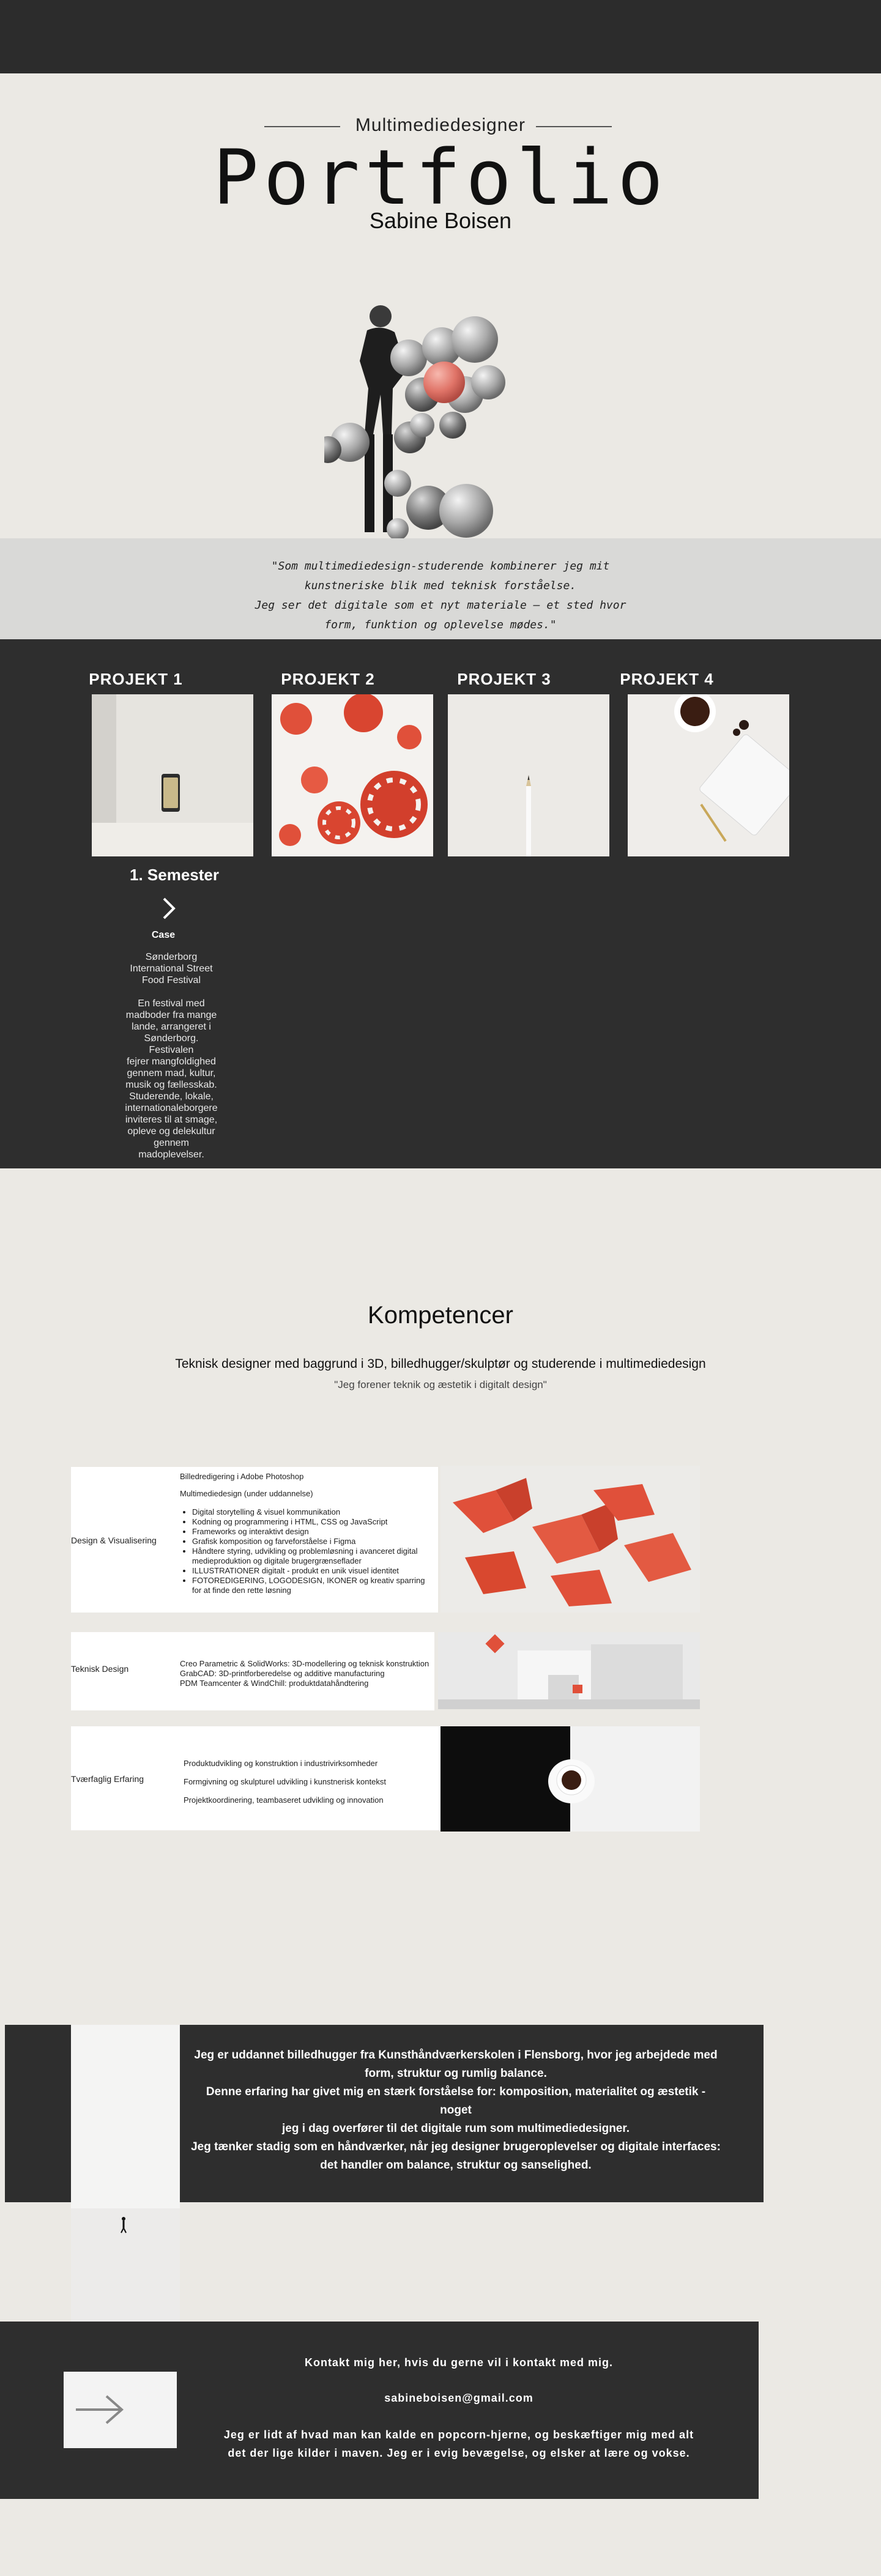 The height and width of the screenshot is (2576, 881). Describe the element at coordinates (504, 679) in the screenshot. I see `project-3-title: PROJEKT 3` at that location.